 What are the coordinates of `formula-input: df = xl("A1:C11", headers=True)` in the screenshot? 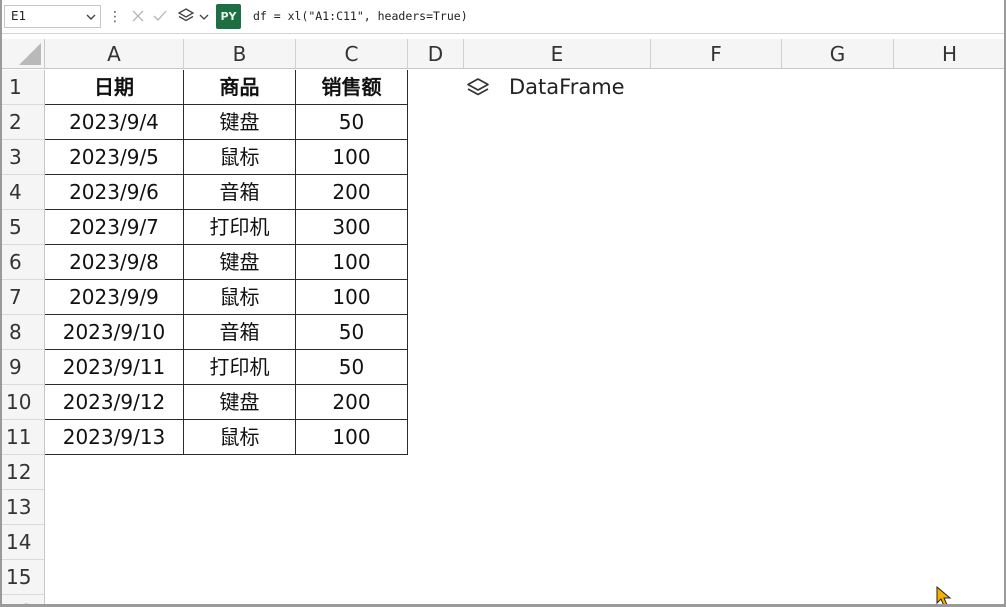 It's located at (360, 16).